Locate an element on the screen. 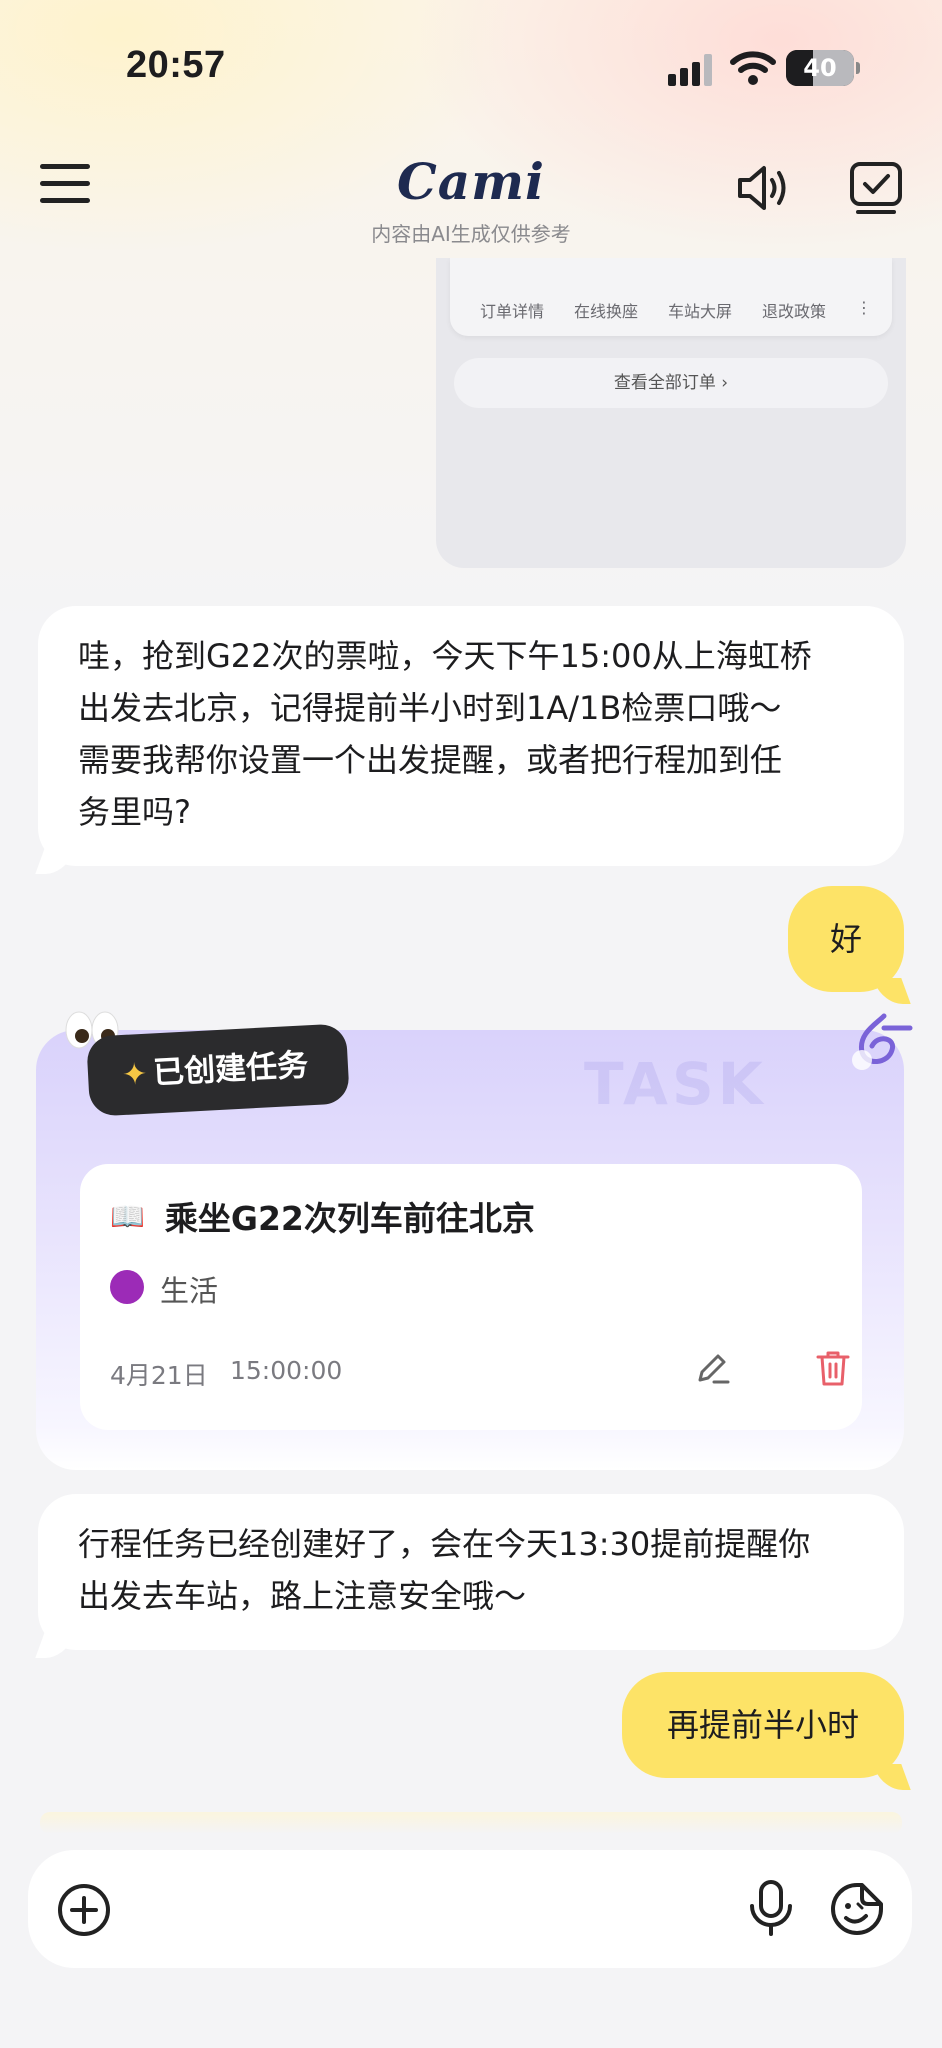 This screenshot has height=2048, width=942. view-all-orders-button: 查看全部订单 › is located at coordinates (671, 383).